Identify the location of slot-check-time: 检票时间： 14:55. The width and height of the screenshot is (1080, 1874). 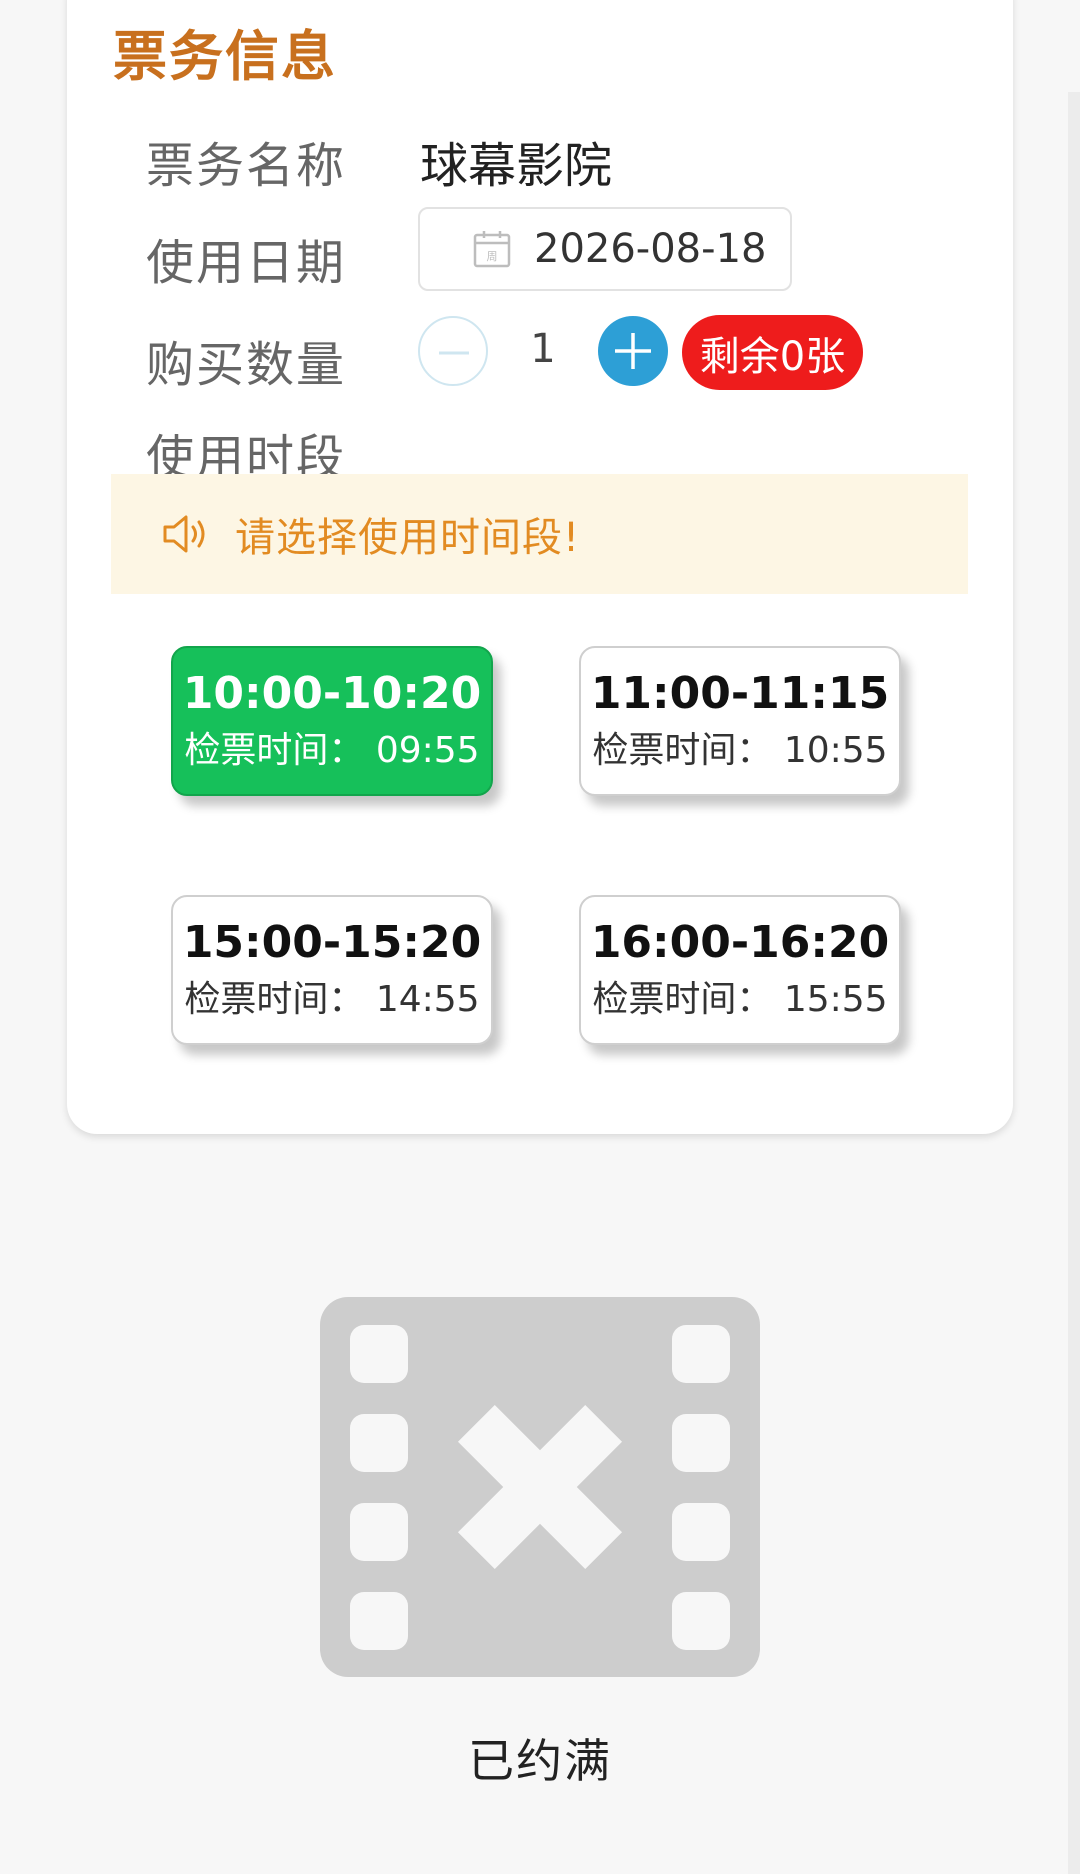
(332, 999).